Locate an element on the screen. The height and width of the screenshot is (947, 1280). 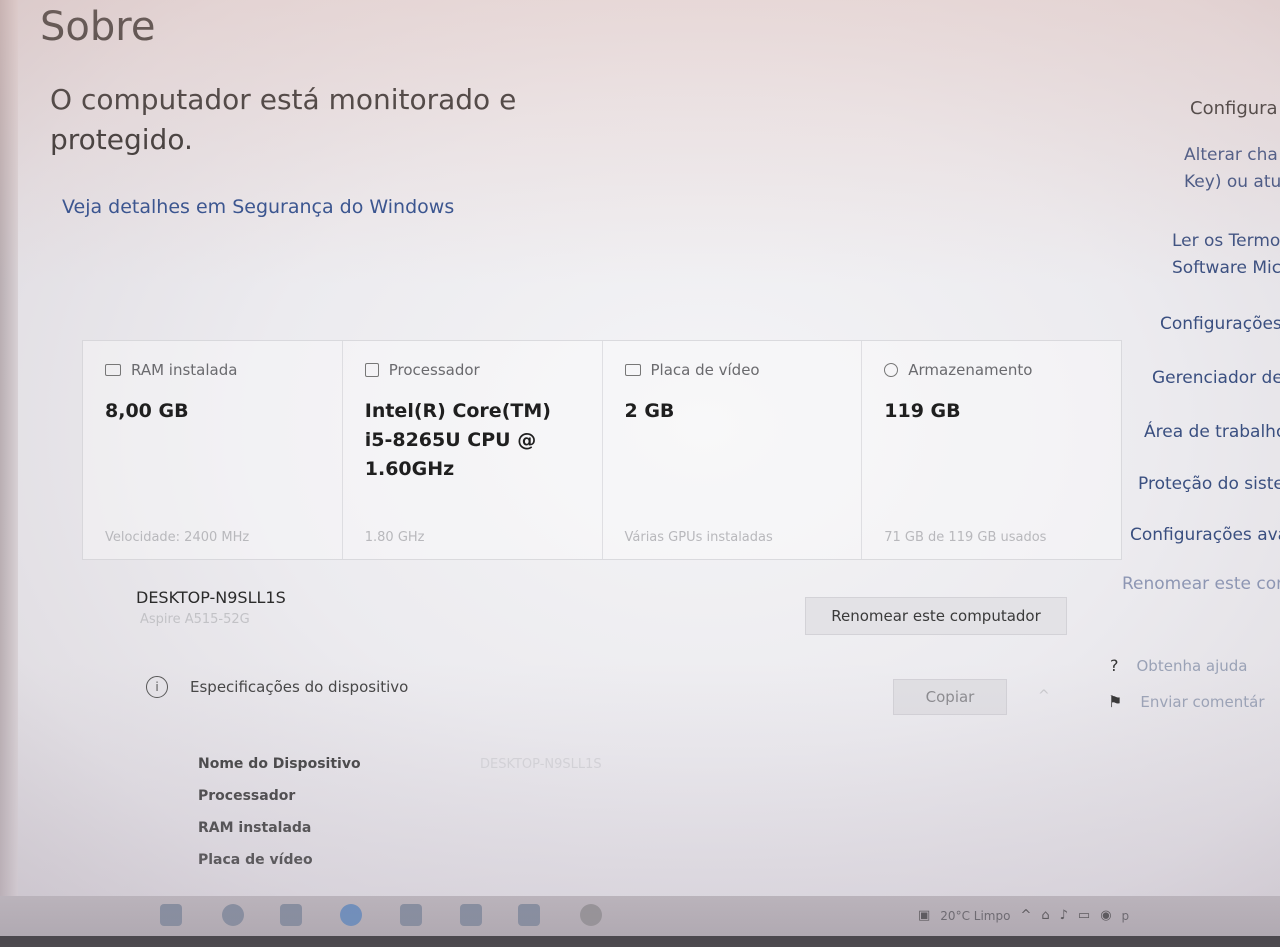
info-icon: i is located at coordinates (157, 687).